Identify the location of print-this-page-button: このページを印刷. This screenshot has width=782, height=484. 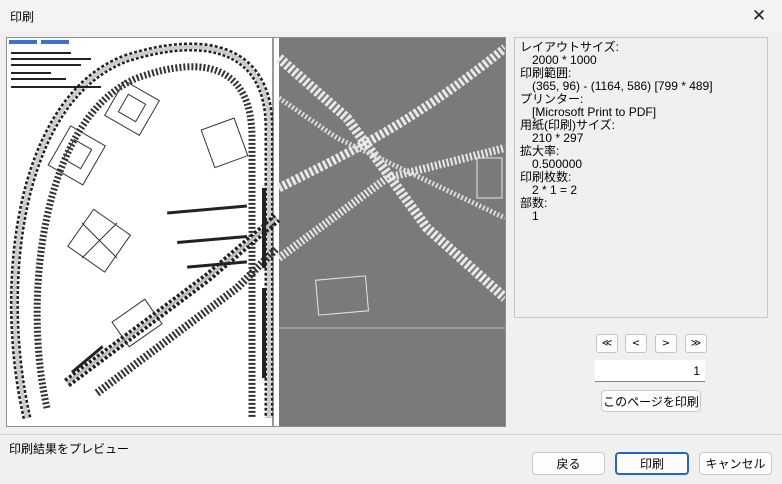
(651, 401).